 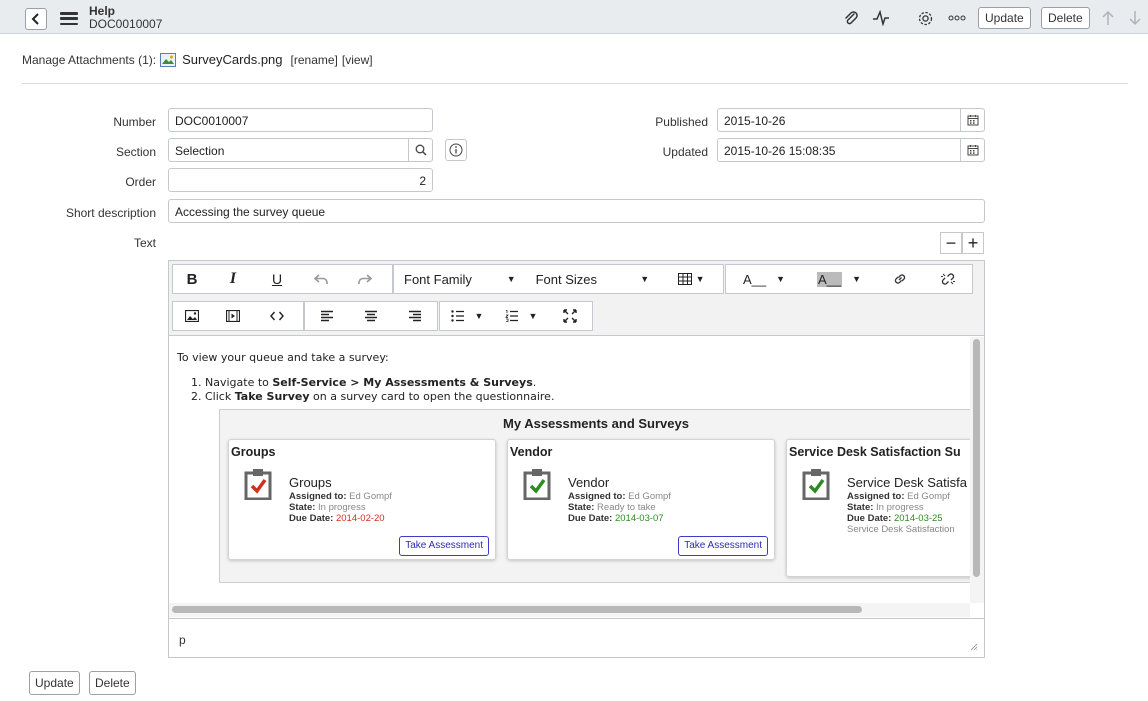 What do you see at coordinates (691, 279) in the screenshot?
I see `table-dropdown: ▼` at bounding box center [691, 279].